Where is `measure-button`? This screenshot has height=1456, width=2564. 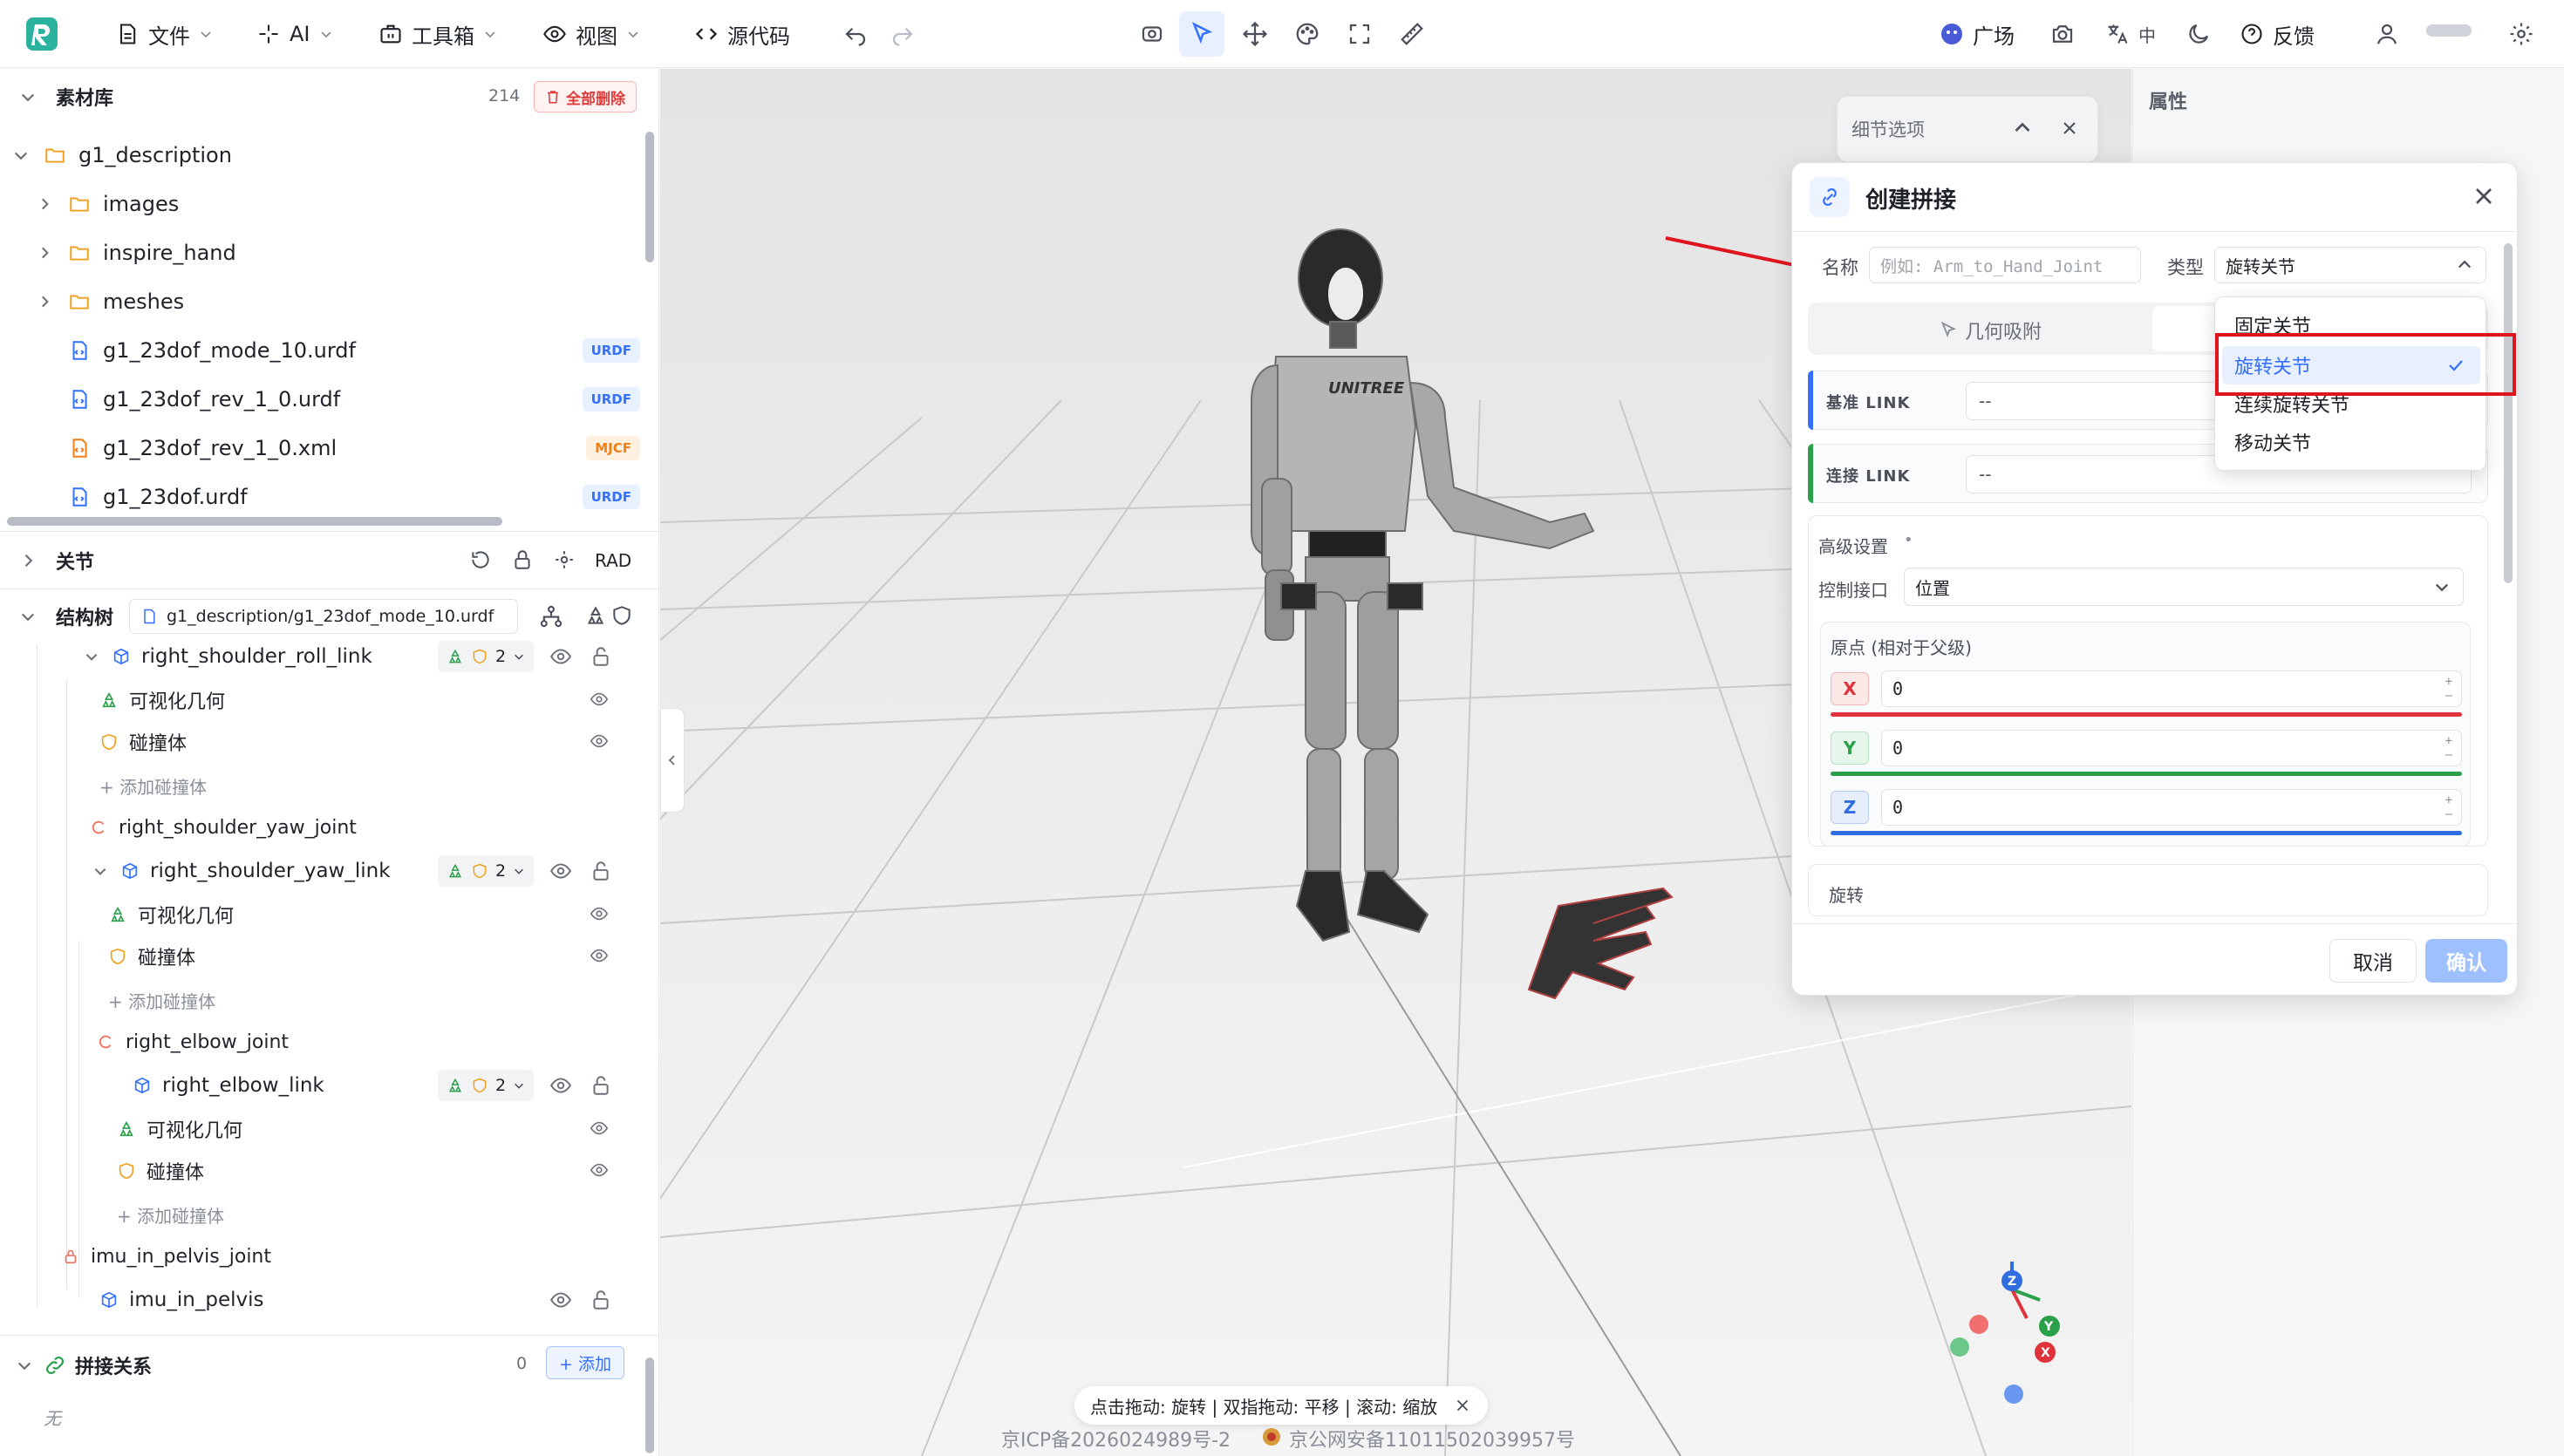 measure-button is located at coordinates (1412, 34).